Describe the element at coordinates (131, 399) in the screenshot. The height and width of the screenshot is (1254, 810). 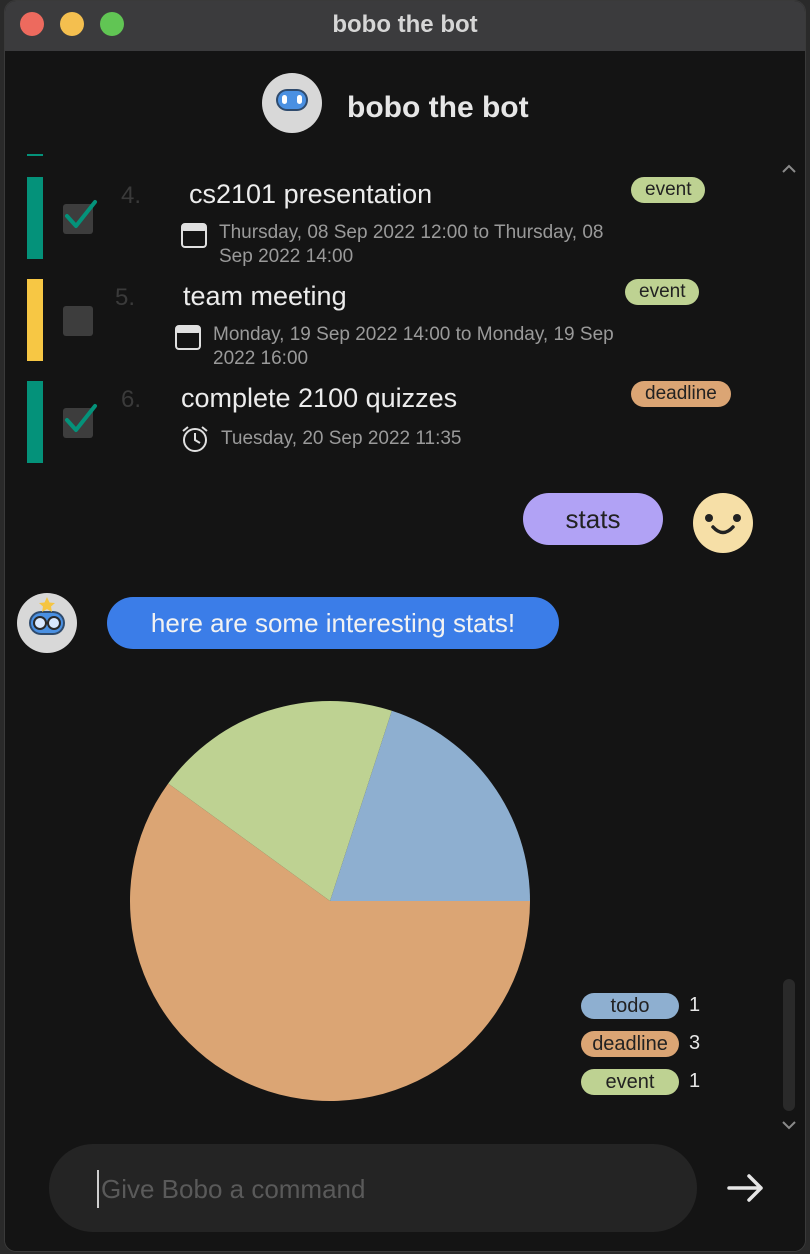
I see `task-number: 6.` at that location.